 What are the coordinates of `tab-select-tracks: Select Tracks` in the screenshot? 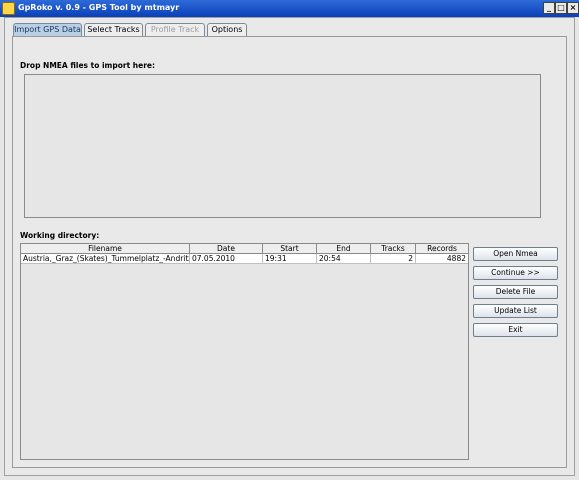 It's located at (113, 29).